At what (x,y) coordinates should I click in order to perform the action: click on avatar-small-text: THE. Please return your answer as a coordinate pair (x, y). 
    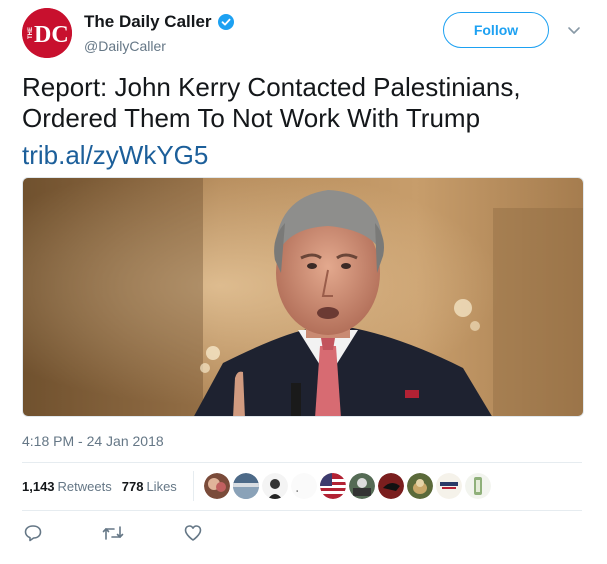
    Looking at the image, I should click on (31, 33).